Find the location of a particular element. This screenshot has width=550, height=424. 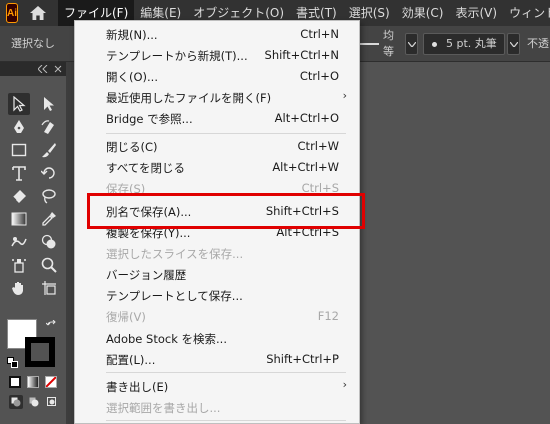

menu-new-from-template: テンプレートから新規(T)... Shift+Ctrl+N is located at coordinates (217, 55).